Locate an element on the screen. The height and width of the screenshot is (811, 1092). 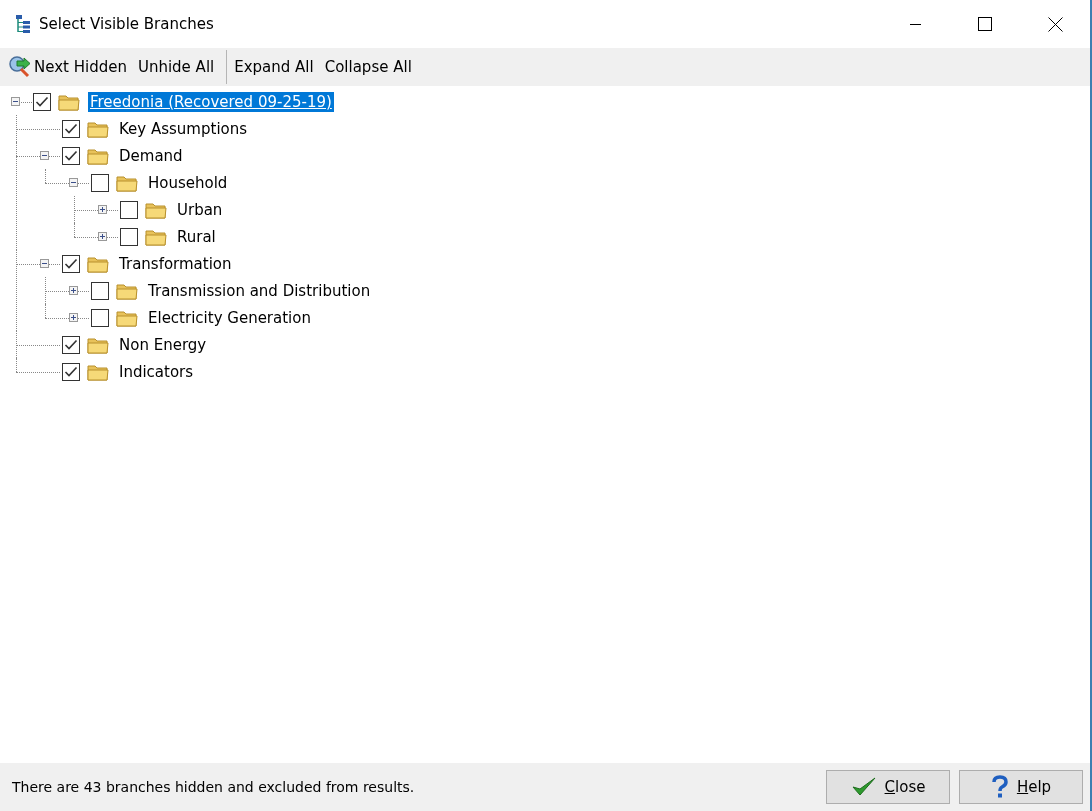
tree-item: Household is located at coordinates (188, 182).